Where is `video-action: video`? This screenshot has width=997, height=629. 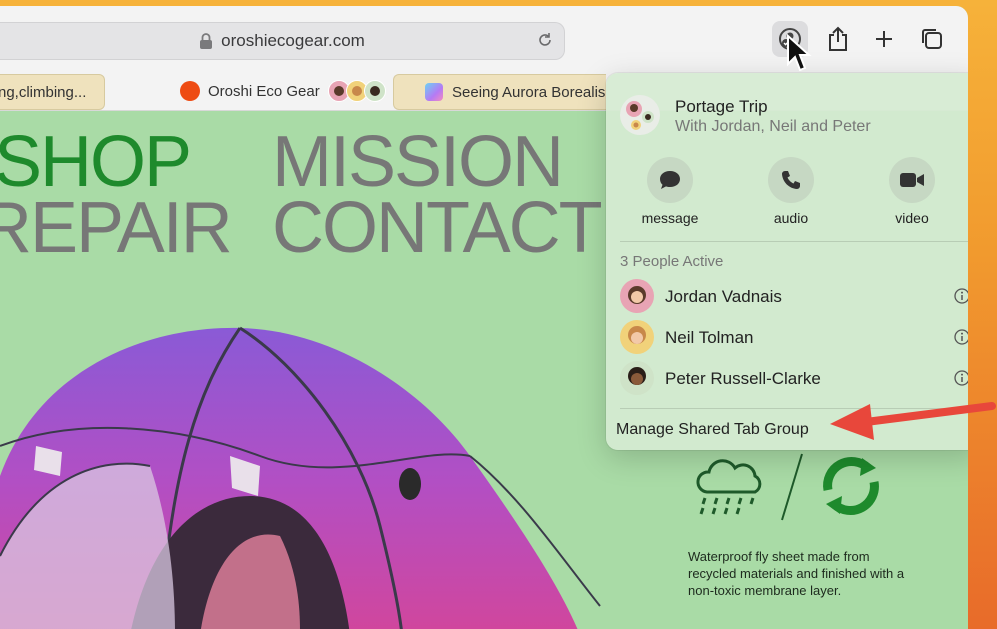 video-action: video is located at coordinates (912, 191).